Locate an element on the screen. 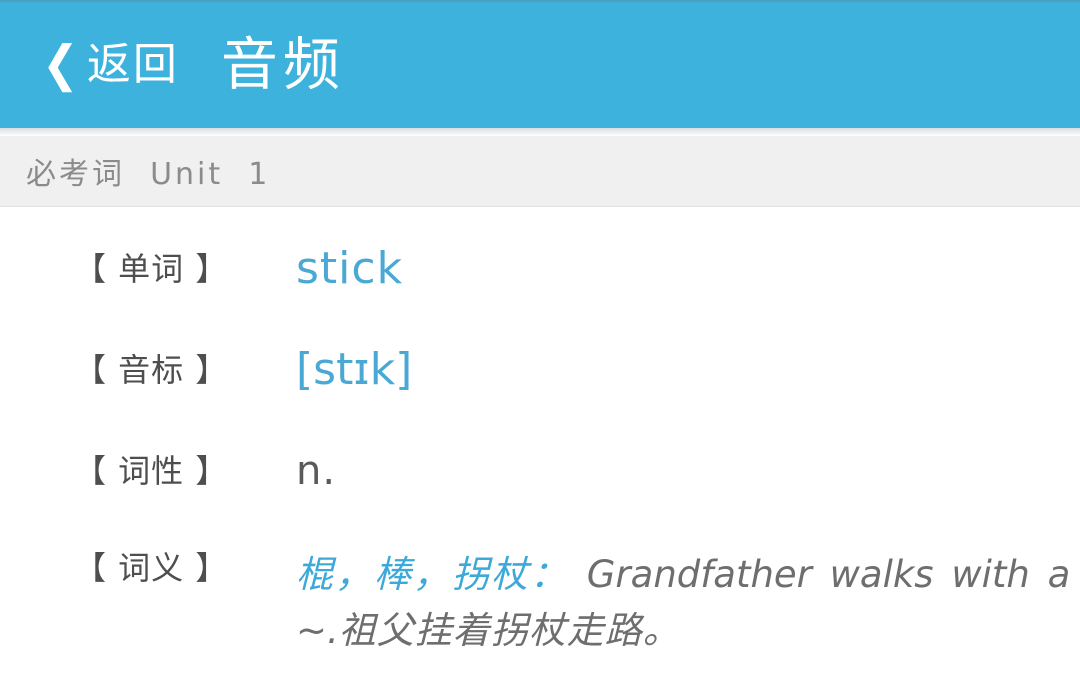  entry-value-part-of-speech: n. is located at coordinates (316, 471).